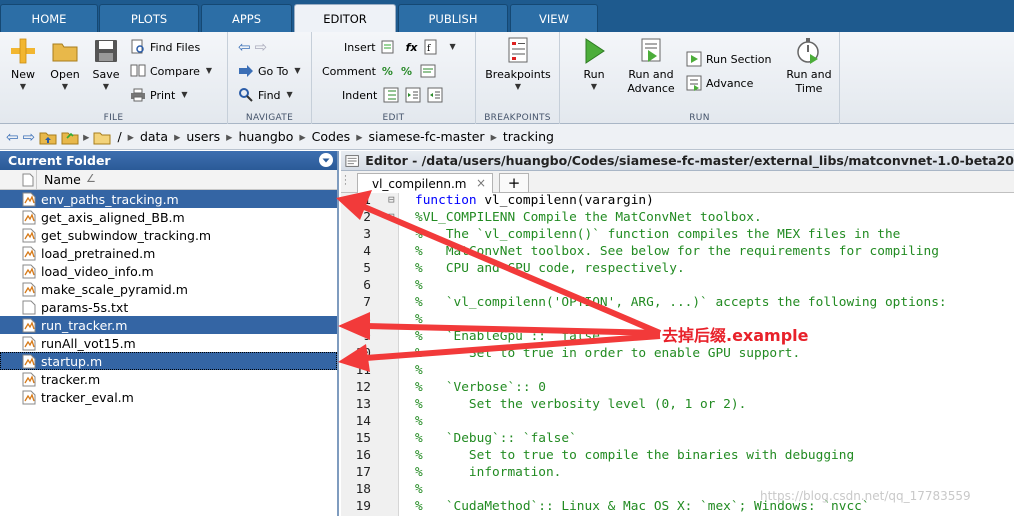 The width and height of the screenshot is (1014, 516). I want to click on comment-text: % `Debug`:: `false`, so click(496, 438).